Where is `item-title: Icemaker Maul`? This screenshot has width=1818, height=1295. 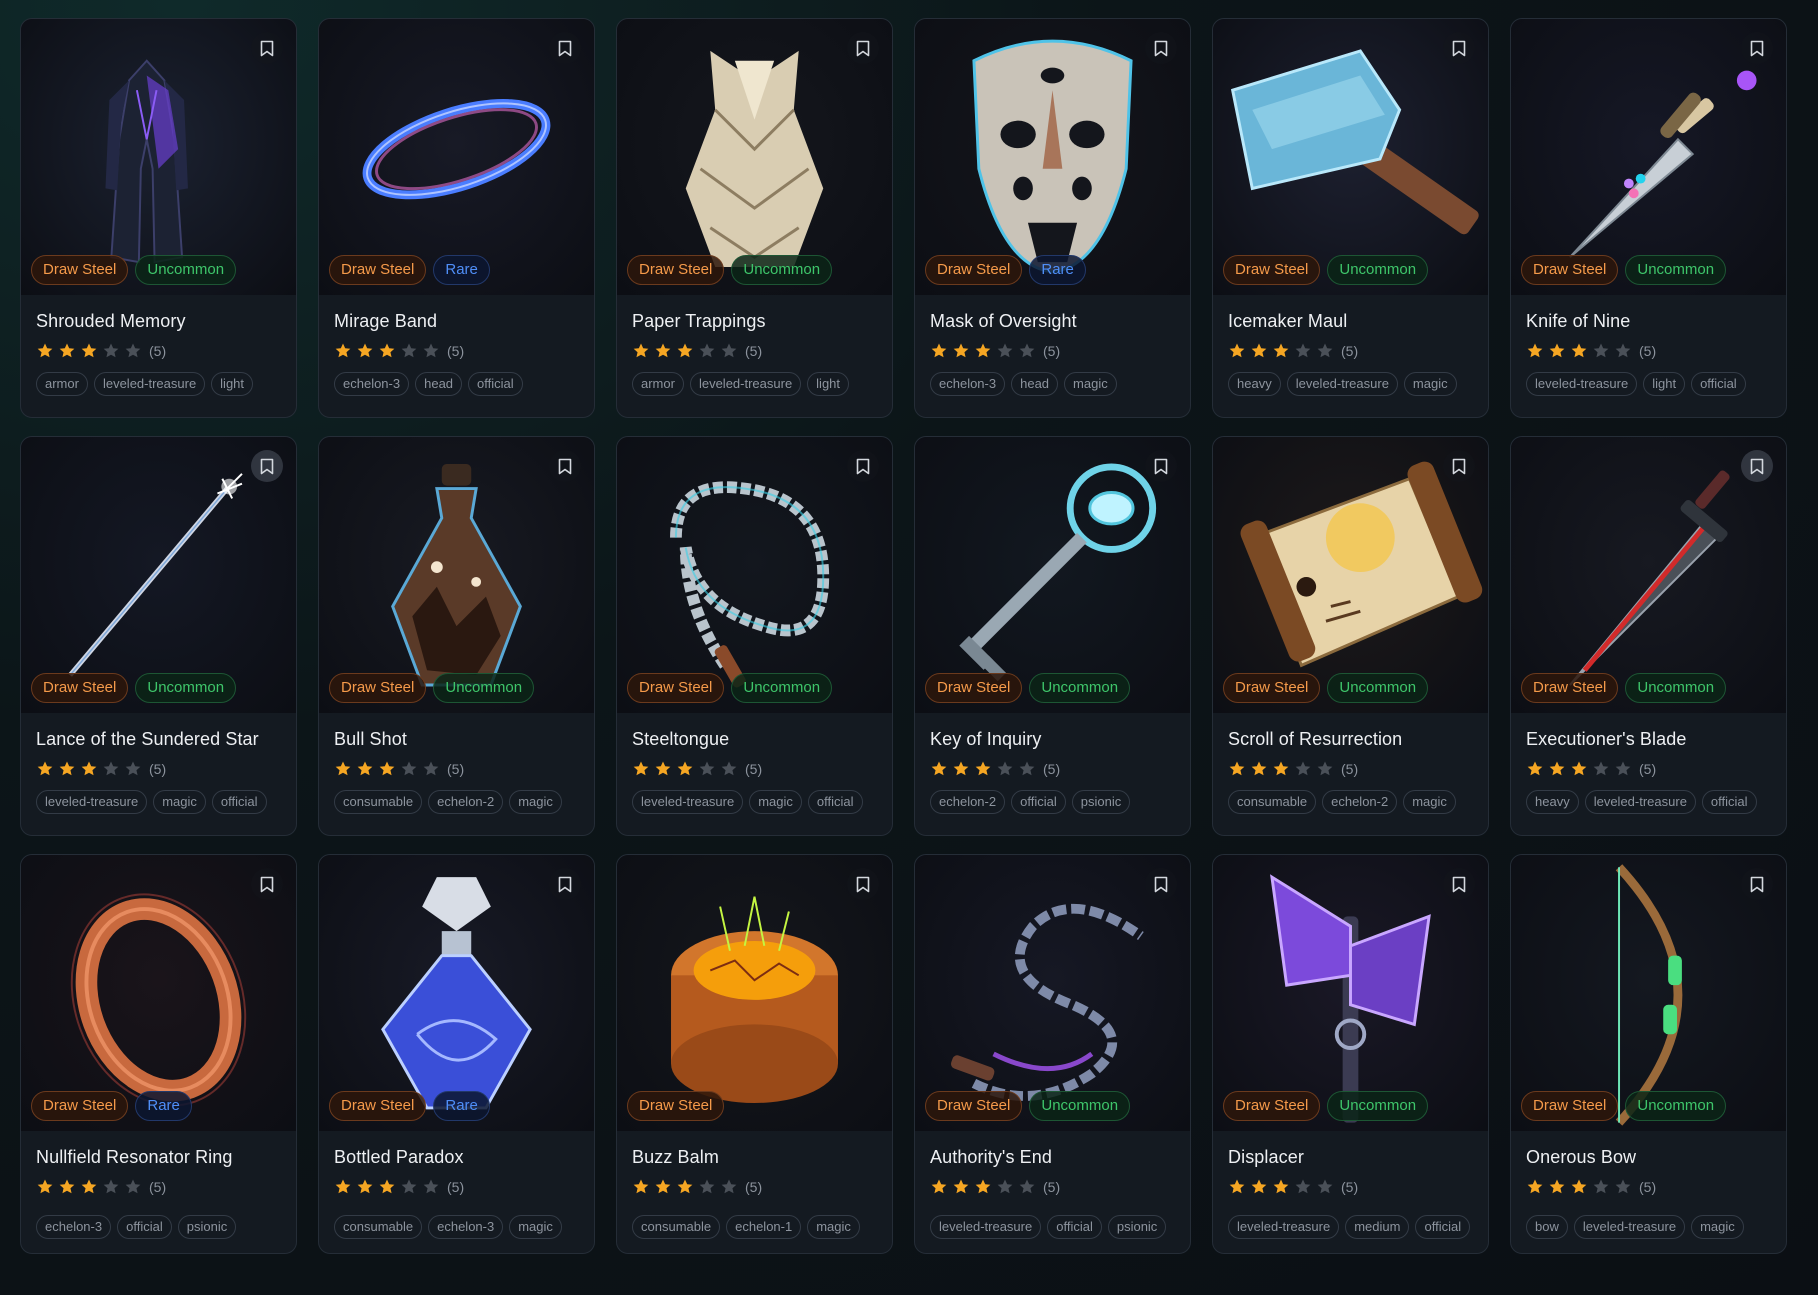
item-title: Icemaker Maul is located at coordinates (1350, 321).